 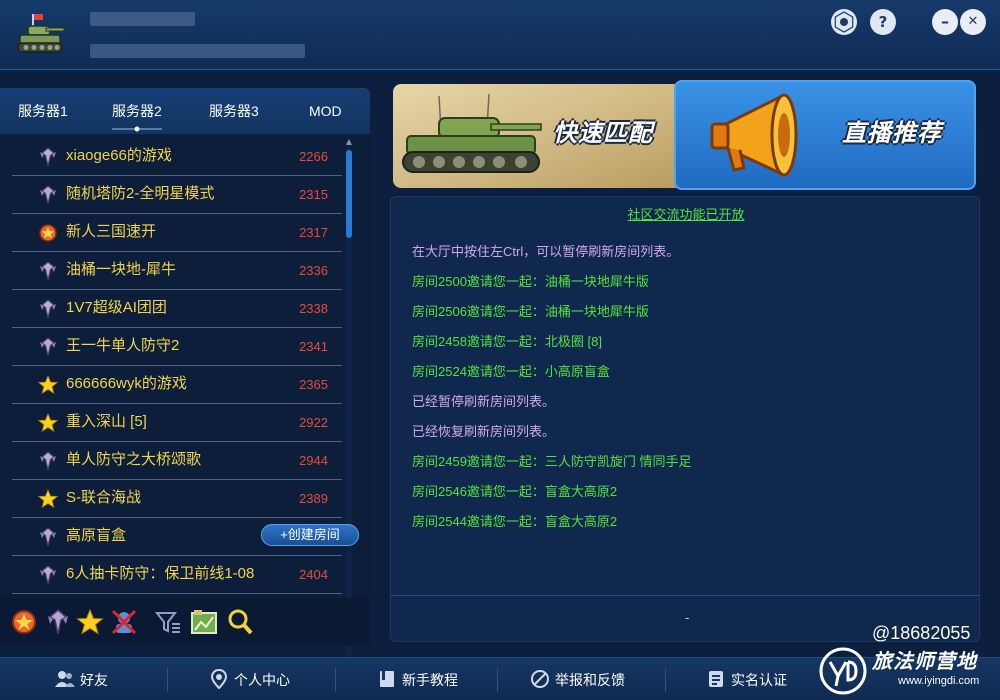 I want to click on diamond-crest-filter-icon, so click(x=58, y=622).